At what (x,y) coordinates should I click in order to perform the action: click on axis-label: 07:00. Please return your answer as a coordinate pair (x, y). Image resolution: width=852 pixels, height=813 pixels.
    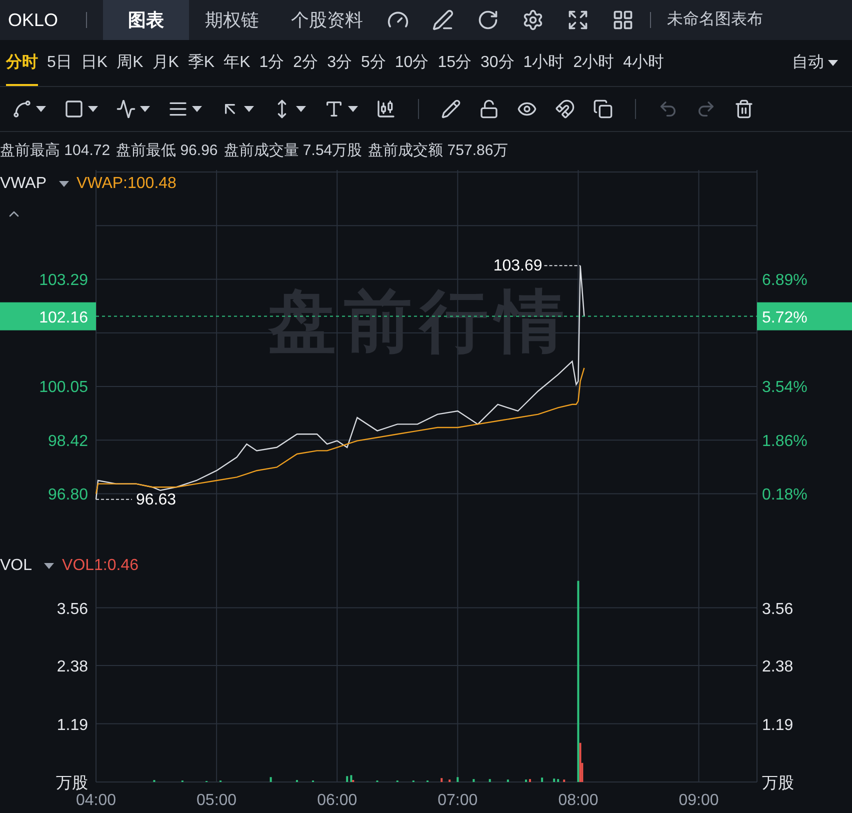
    Looking at the image, I should click on (458, 800).